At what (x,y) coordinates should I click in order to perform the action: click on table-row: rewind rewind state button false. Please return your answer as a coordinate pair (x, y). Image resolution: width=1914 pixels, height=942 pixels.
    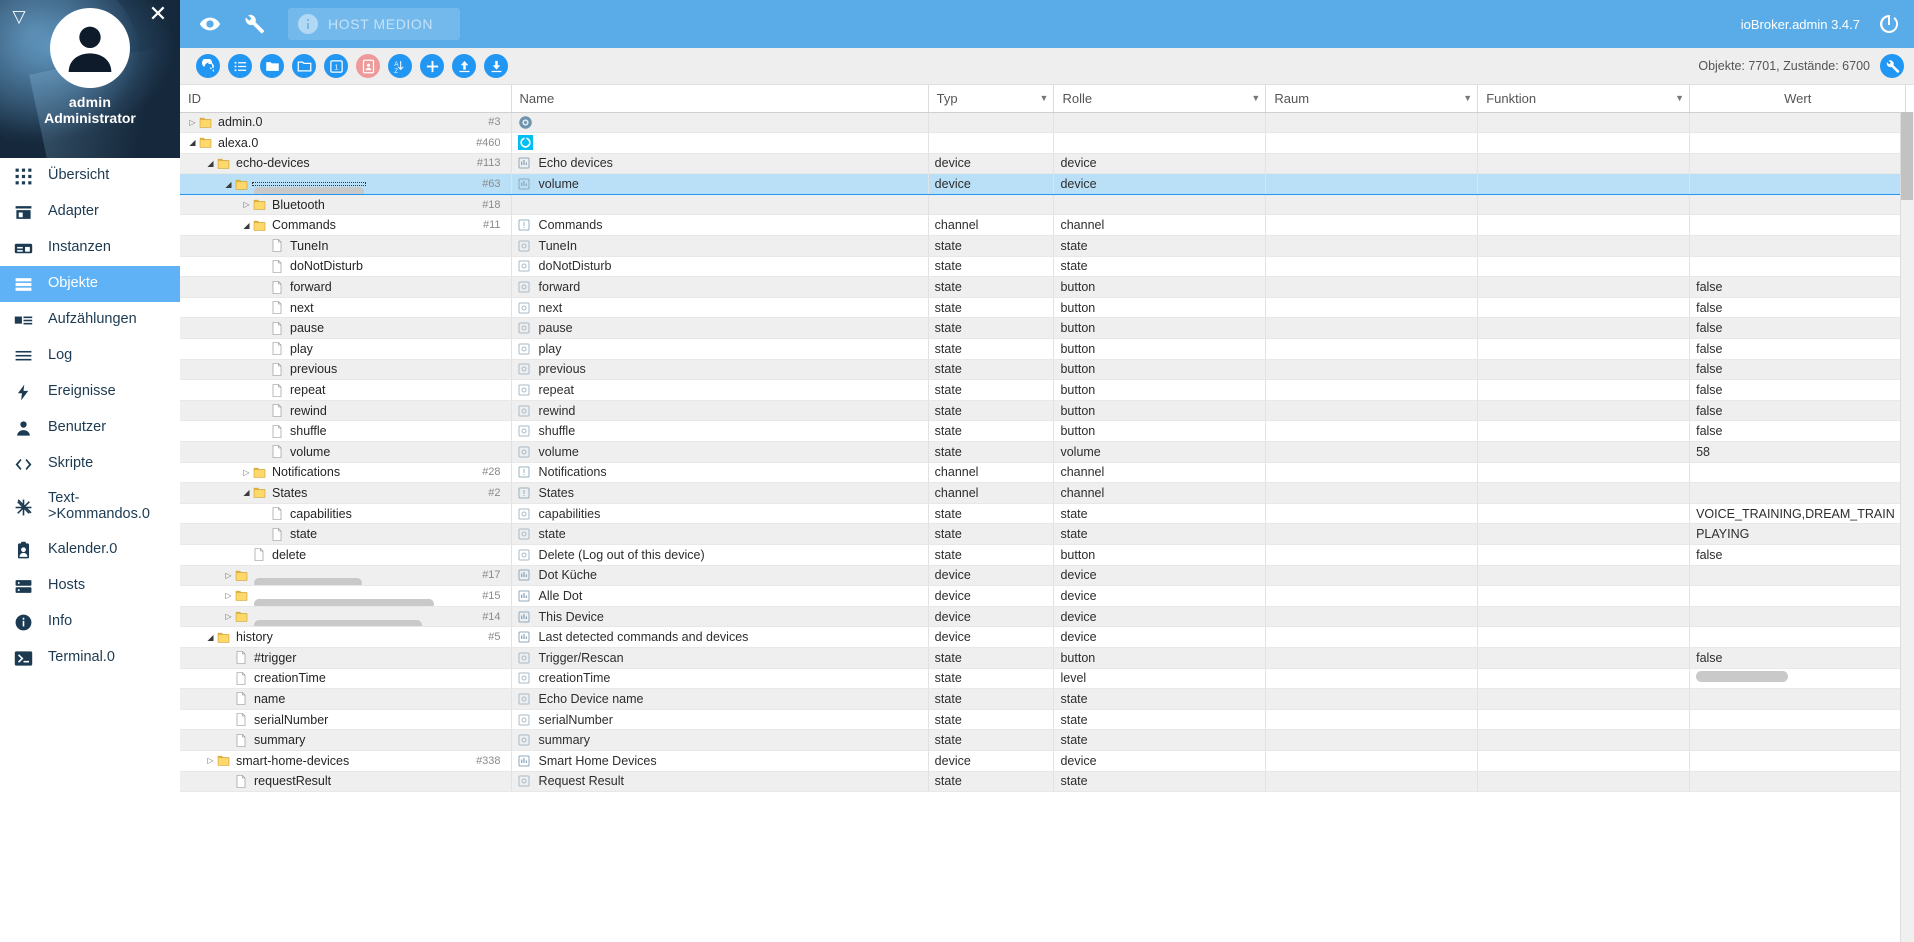
    Looking at the image, I should click on (1047, 411).